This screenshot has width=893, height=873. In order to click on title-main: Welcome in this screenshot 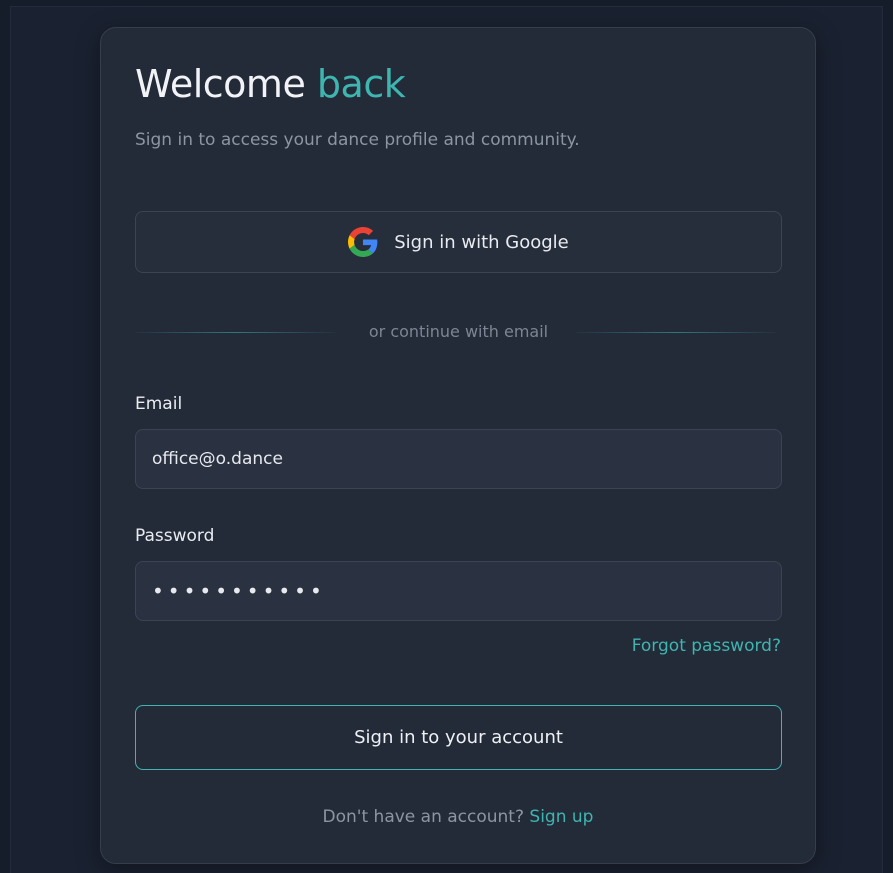, I will do `click(220, 84)`.